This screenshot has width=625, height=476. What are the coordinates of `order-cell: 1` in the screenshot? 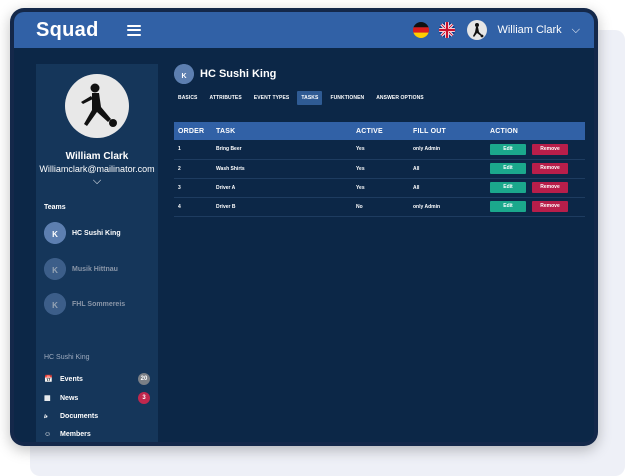 It's located at (193, 150).